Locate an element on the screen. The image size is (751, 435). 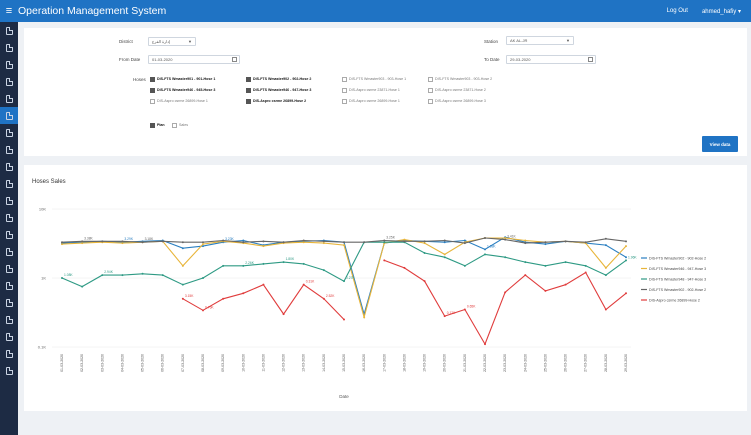
x-tick-label: 29-03-2020 is located at coordinates (626, 363).